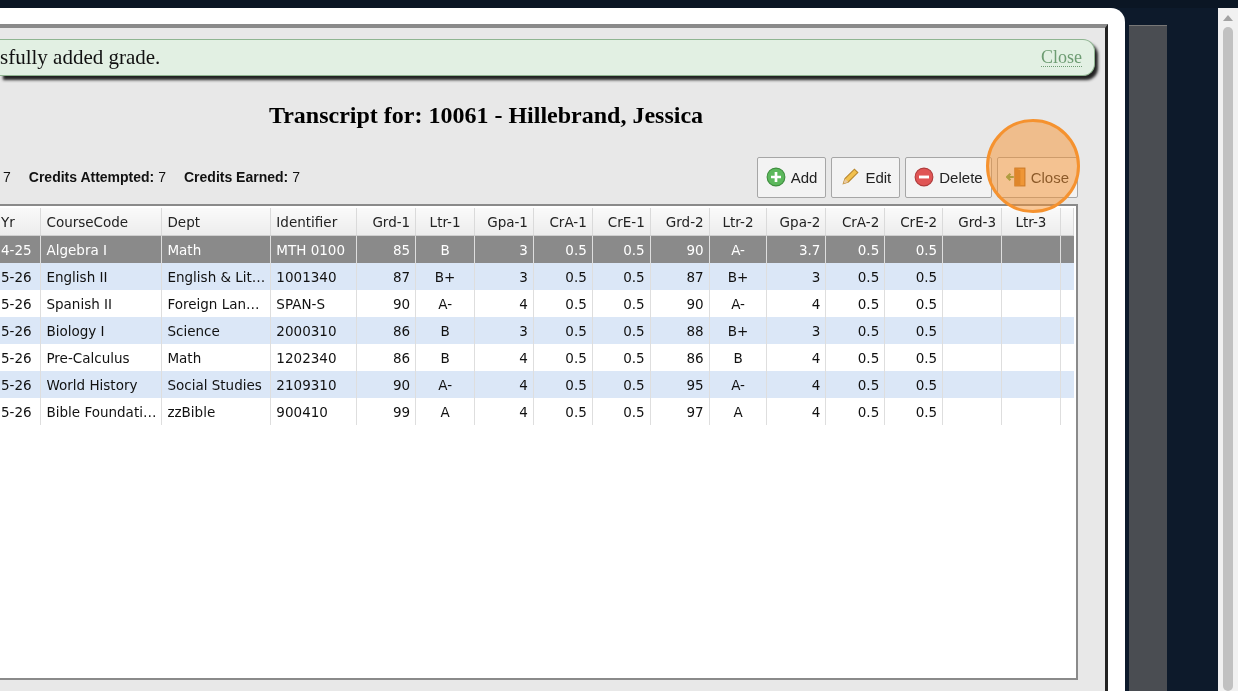 Image resolution: width=1238 pixels, height=691 pixels. Describe the element at coordinates (313, 249) in the screenshot. I see `table-cell: MTH 0100` at that location.